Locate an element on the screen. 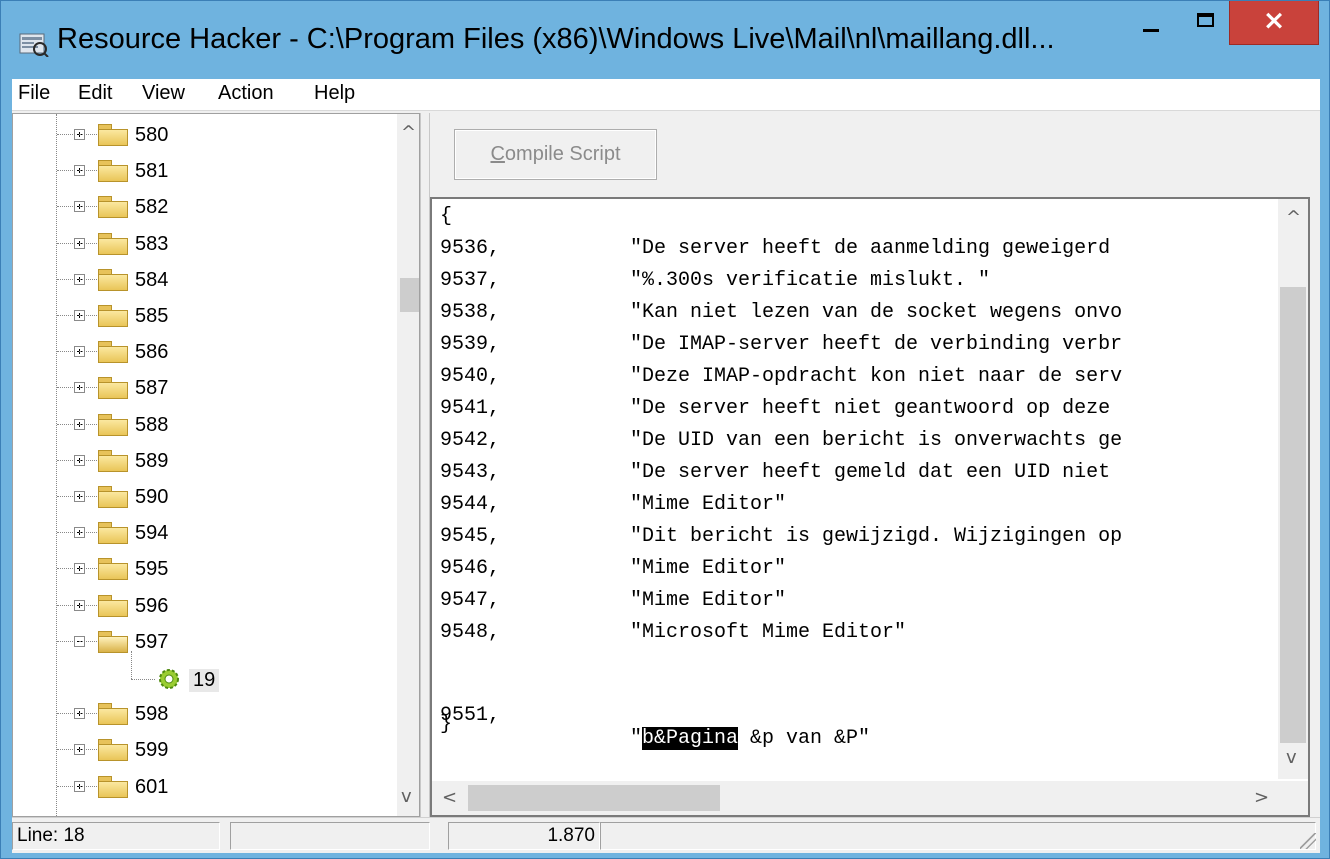  menu-file: File is located at coordinates (34, 93).